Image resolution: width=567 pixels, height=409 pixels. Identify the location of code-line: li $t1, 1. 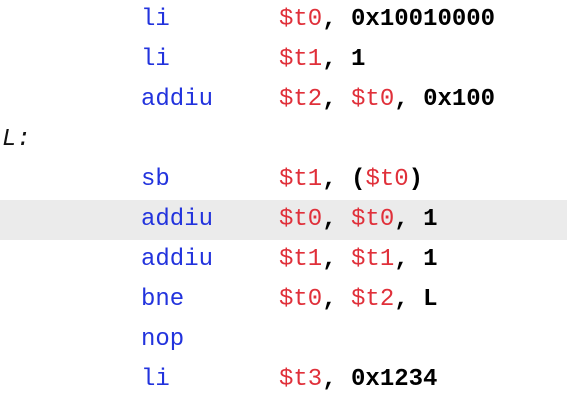
(283, 60).